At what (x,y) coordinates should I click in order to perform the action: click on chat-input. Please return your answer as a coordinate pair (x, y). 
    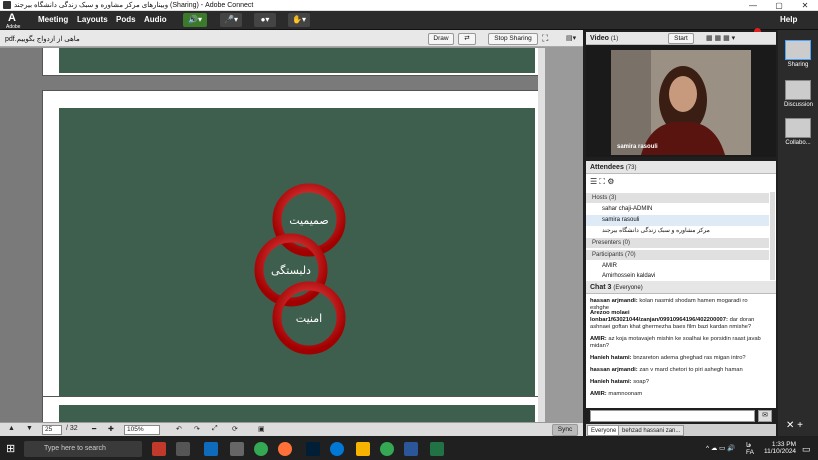
    Looking at the image, I should click on (672, 416).